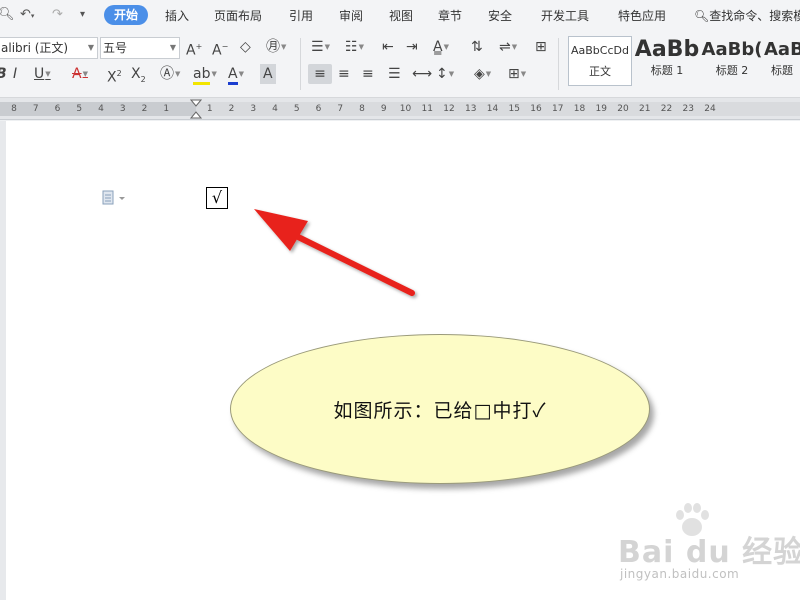 This screenshot has height=600, width=800. What do you see at coordinates (320, 74) in the screenshot?
I see `align-left-icon: ≡` at bounding box center [320, 74].